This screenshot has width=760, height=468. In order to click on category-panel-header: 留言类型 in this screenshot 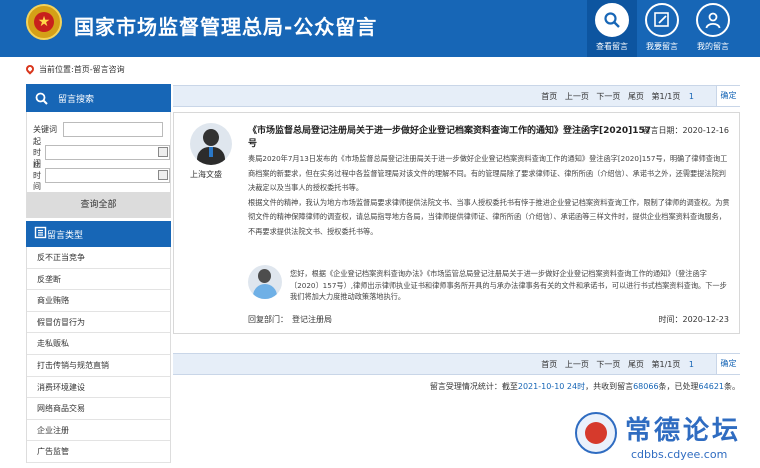, I will do `click(98, 234)`.